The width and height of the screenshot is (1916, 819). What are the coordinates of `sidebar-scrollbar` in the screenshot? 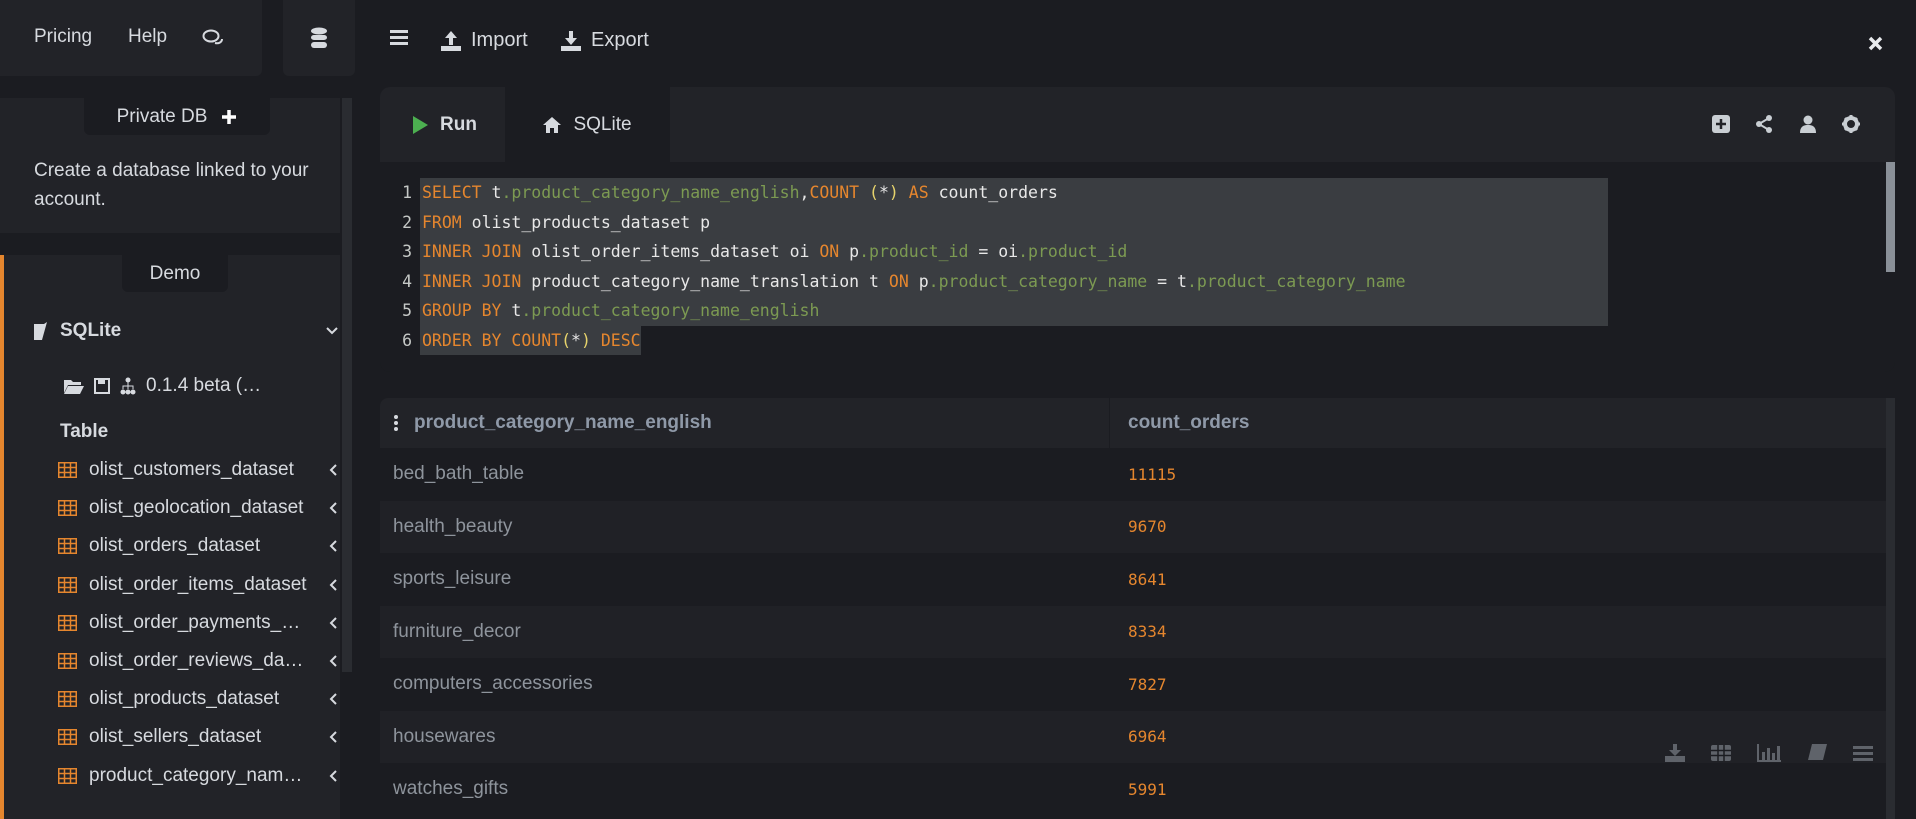 It's located at (347, 385).